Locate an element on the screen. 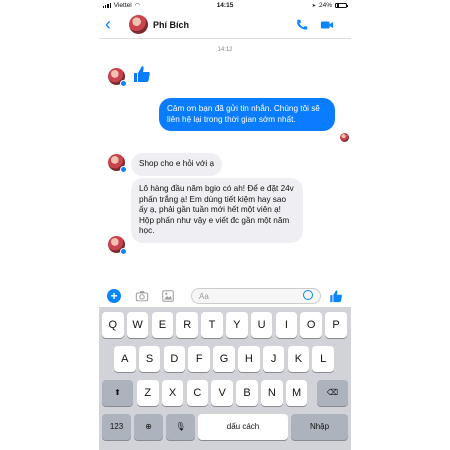 This screenshot has height=450, width=450. contact-name: Phí Bích is located at coordinates (171, 25).